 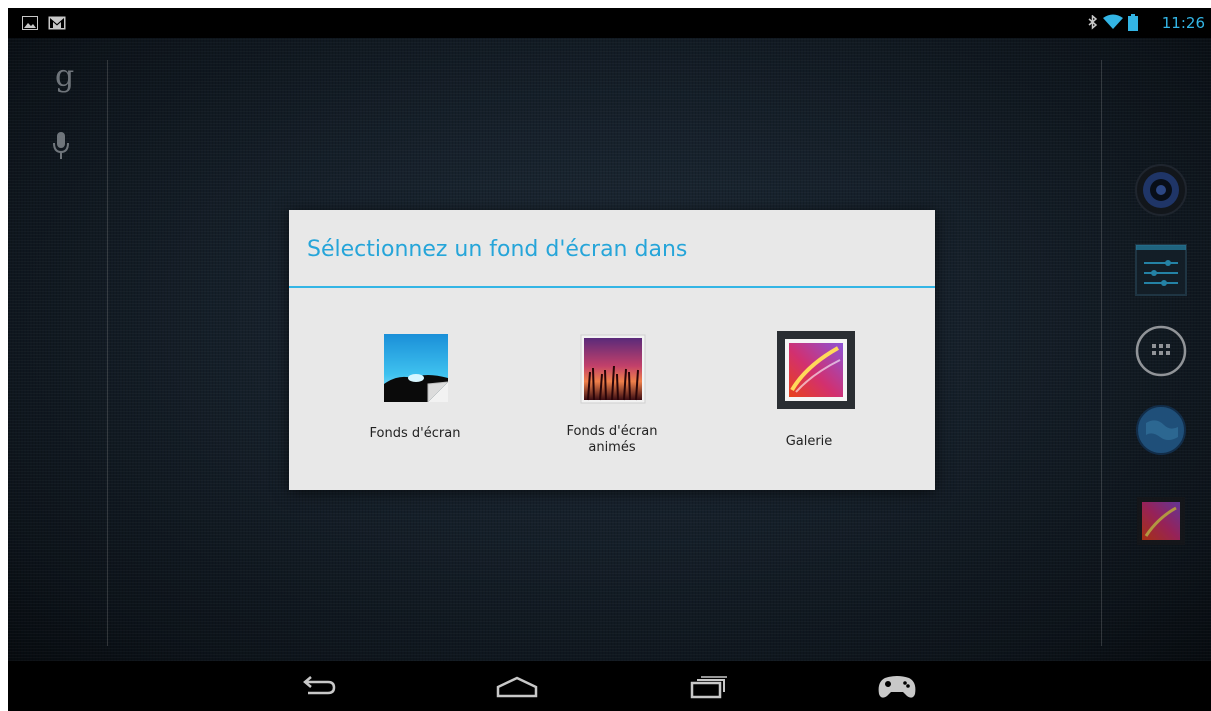 What do you see at coordinates (708, 687) in the screenshot?
I see `recent-apps-icon` at bounding box center [708, 687].